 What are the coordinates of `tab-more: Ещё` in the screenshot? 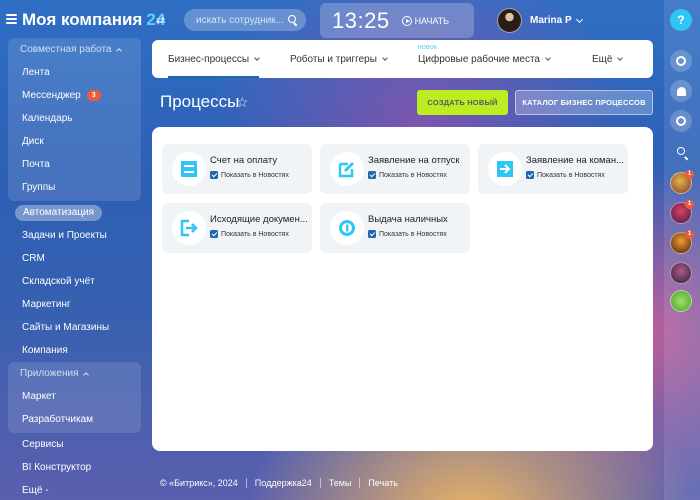 It's located at (608, 59).